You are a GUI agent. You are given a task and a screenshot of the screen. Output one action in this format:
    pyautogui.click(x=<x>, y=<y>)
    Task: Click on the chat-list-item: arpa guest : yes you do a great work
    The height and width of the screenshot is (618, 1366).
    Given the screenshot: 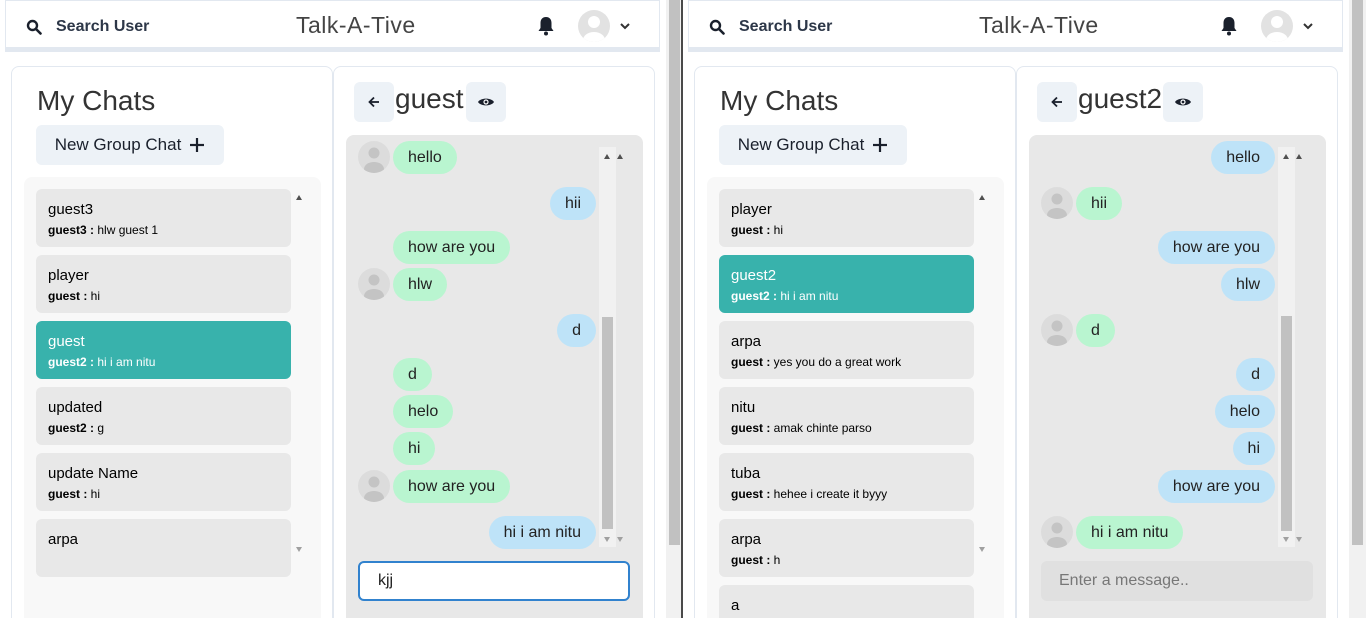 What is the action you would take?
    pyautogui.click(x=846, y=350)
    